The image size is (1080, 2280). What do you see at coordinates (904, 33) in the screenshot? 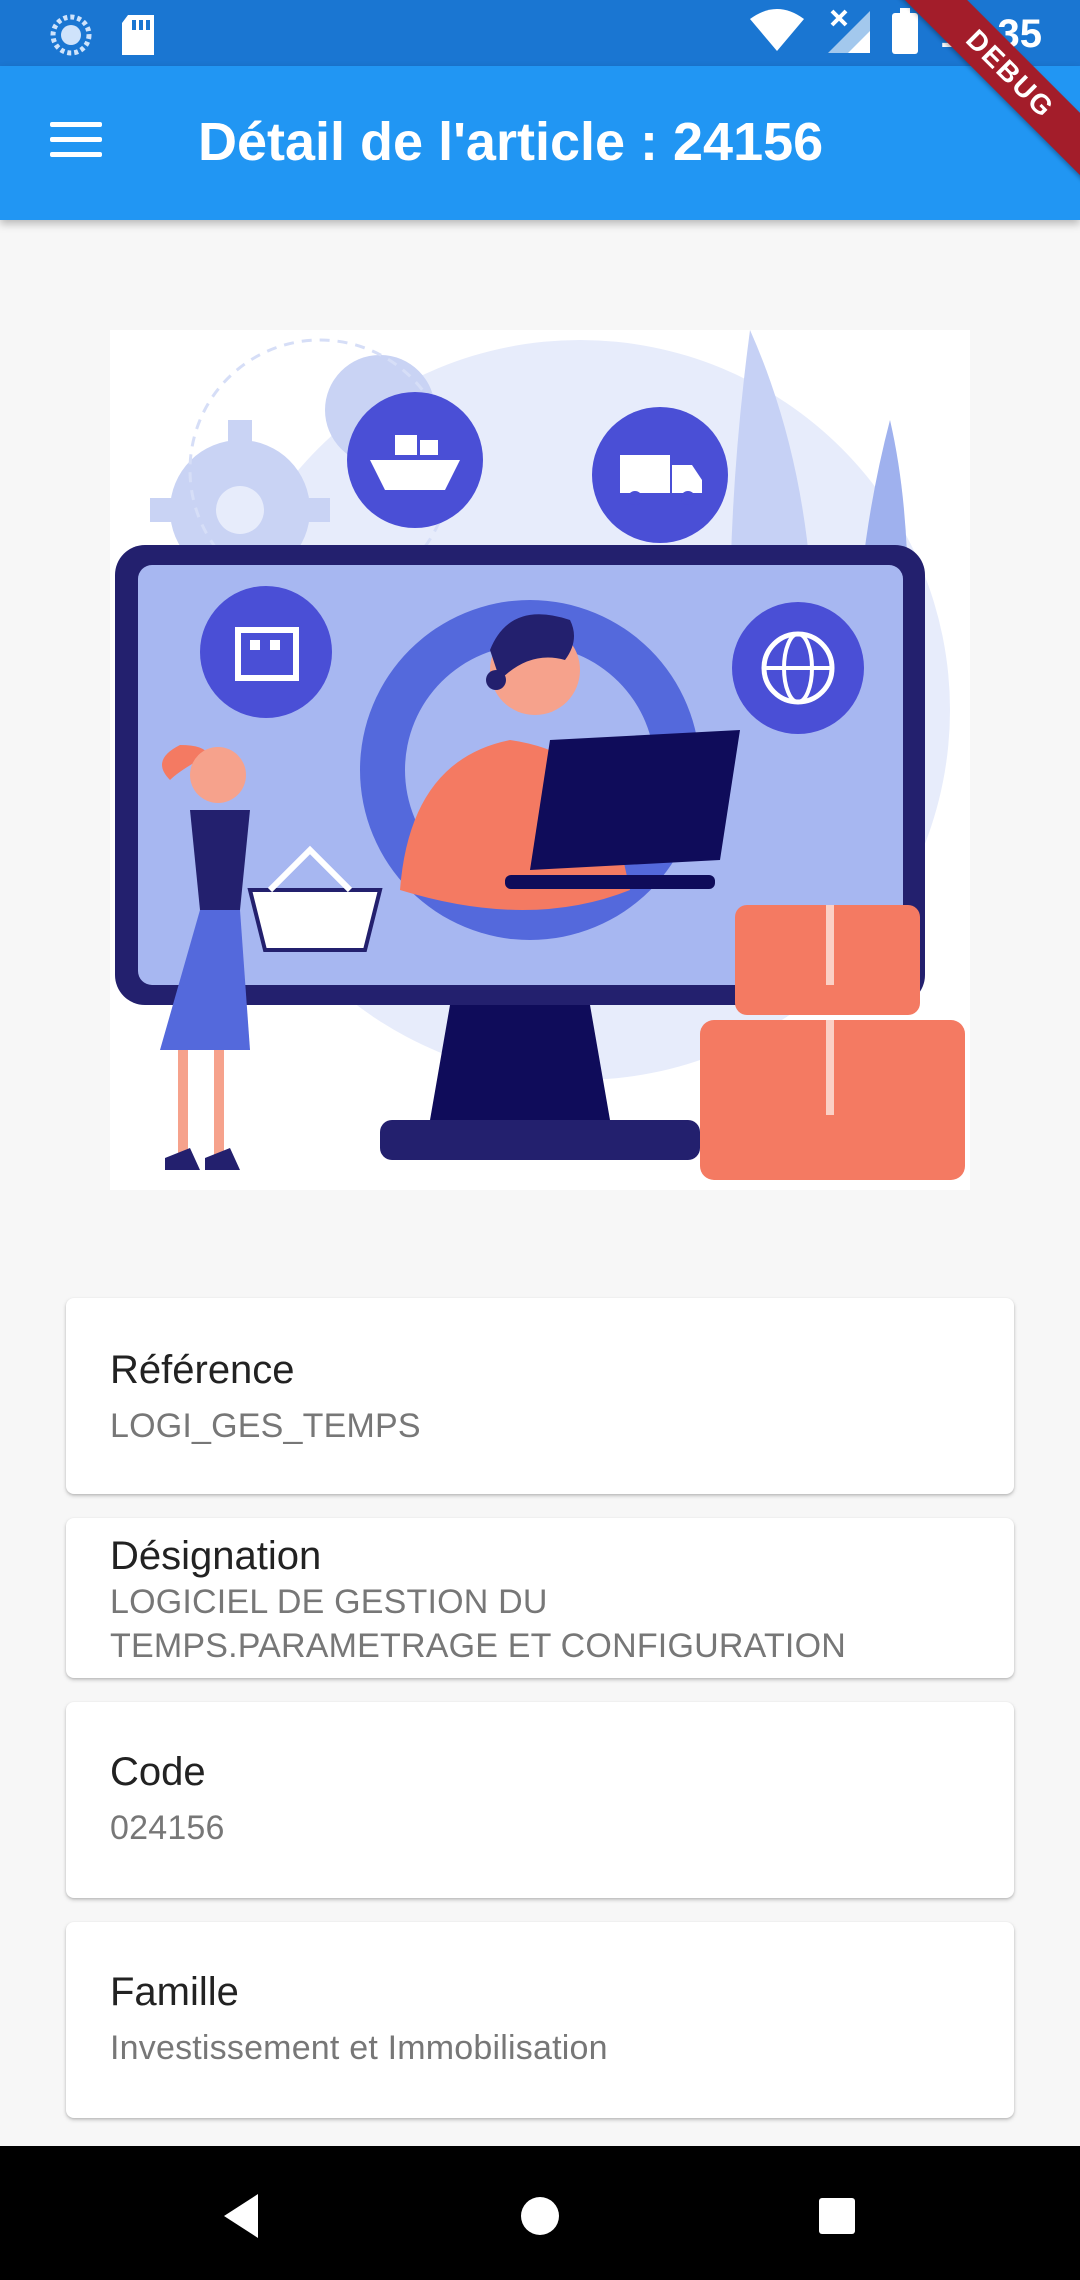
I see `battery-icon` at bounding box center [904, 33].